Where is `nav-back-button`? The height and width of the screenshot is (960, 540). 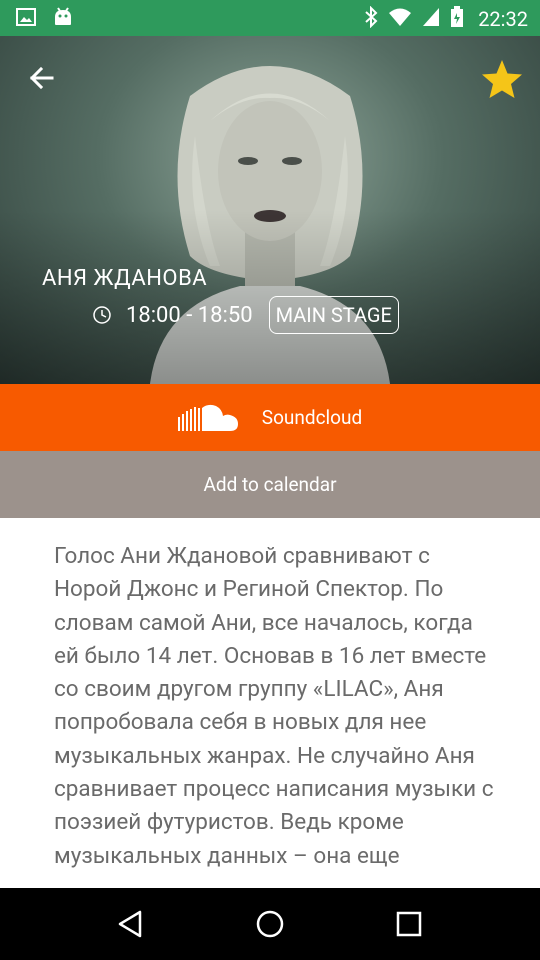 nav-back-button is located at coordinates (131, 924).